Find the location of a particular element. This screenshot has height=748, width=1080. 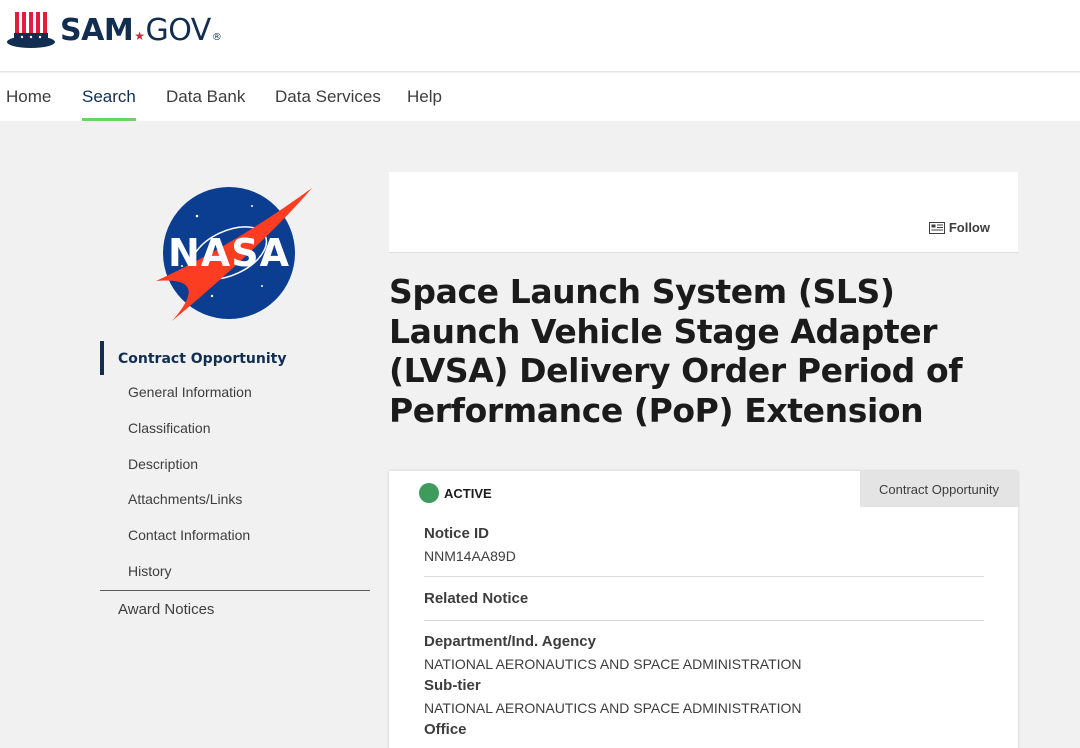

follow-label: Follow is located at coordinates (969, 227).